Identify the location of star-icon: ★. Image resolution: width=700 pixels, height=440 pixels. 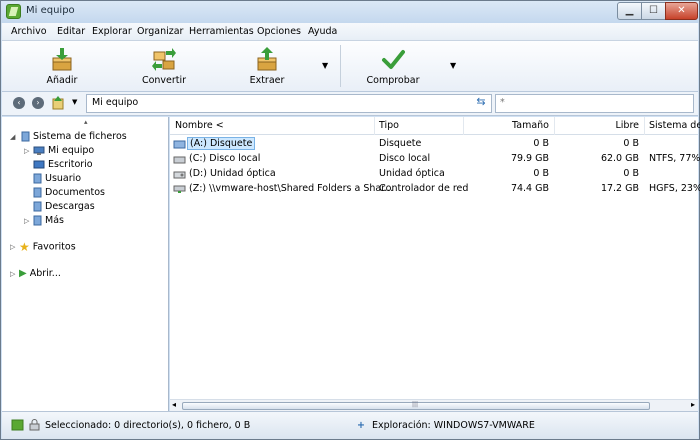
(24, 247).